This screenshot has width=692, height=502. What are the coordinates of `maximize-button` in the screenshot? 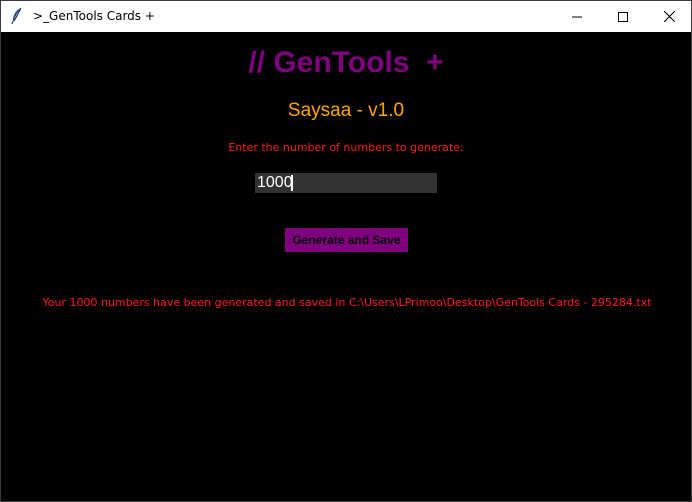 It's located at (623, 16).